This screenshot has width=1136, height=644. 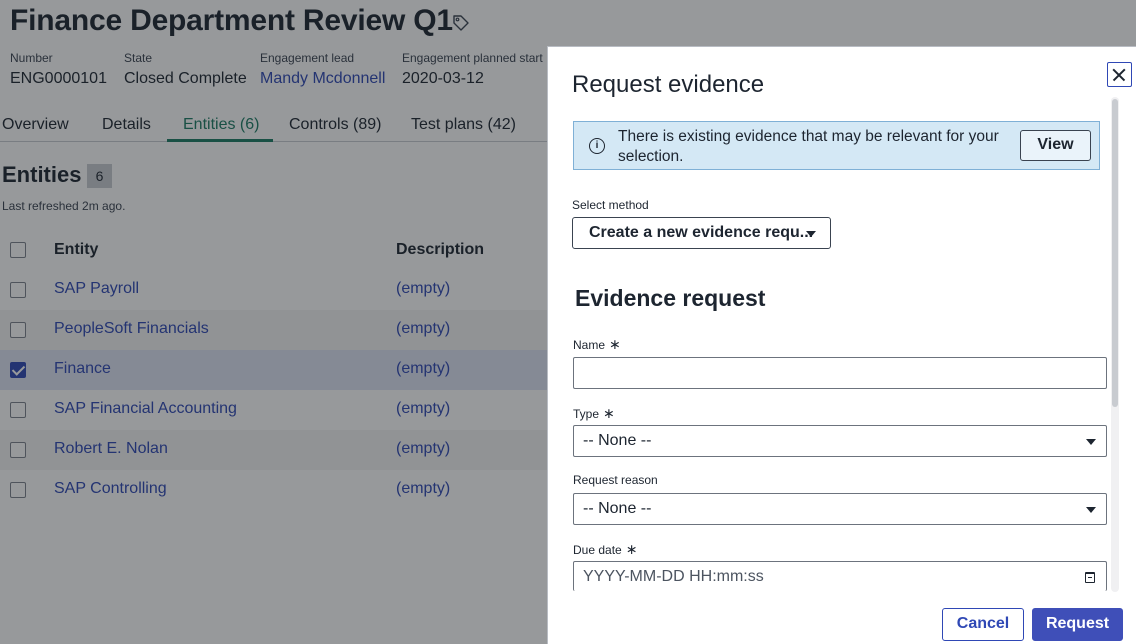 I want to click on request-reason-value: -- None --, so click(x=617, y=508).